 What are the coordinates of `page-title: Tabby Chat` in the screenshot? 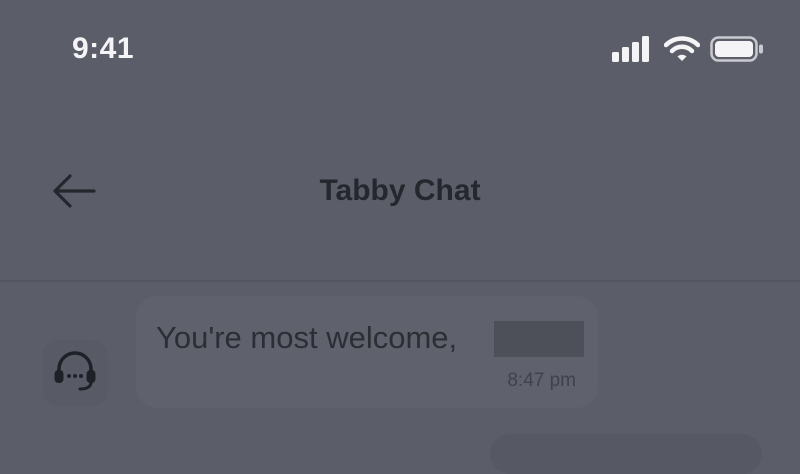 It's located at (400, 190).